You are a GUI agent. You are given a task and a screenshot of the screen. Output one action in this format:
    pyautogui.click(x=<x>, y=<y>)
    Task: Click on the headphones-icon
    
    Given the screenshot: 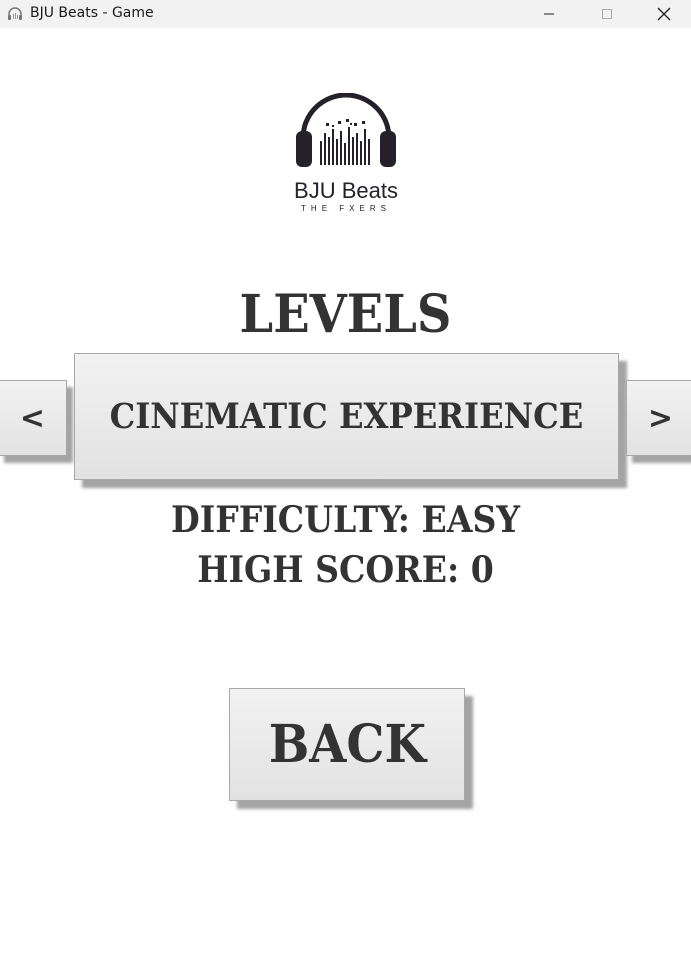 What is the action you would take?
    pyautogui.click(x=15, y=13)
    